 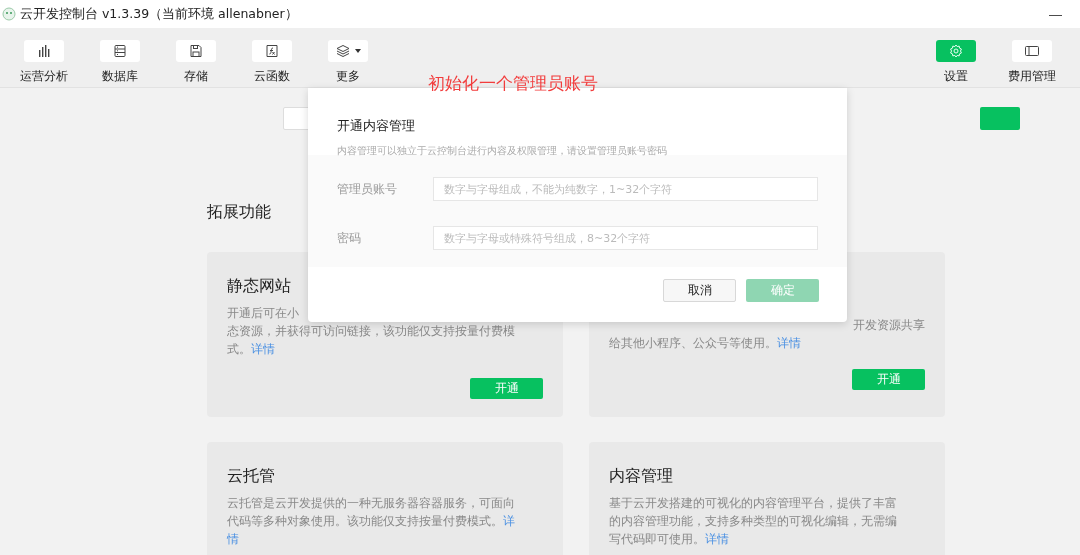 What do you see at coordinates (371, 502) in the screenshot?
I see `card-description: 云托管是云开发提供的一种无服务器容器服务，可面向` at bounding box center [371, 502].